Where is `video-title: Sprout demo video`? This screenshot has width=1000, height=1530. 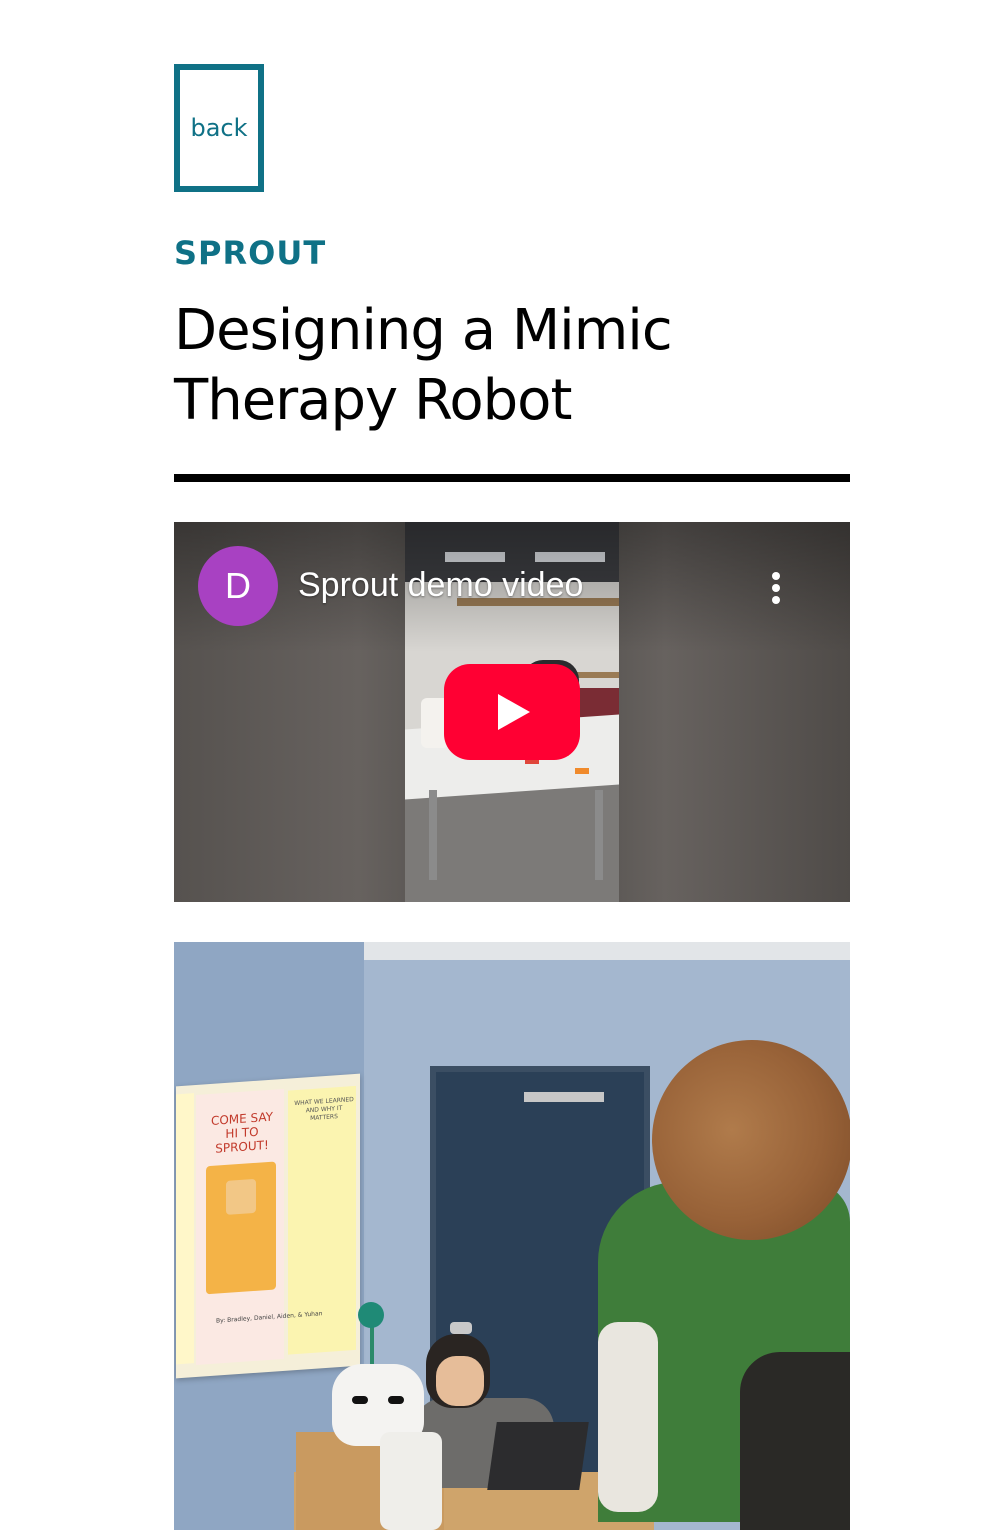 video-title: Sprout demo video is located at coordinates (440, 585).